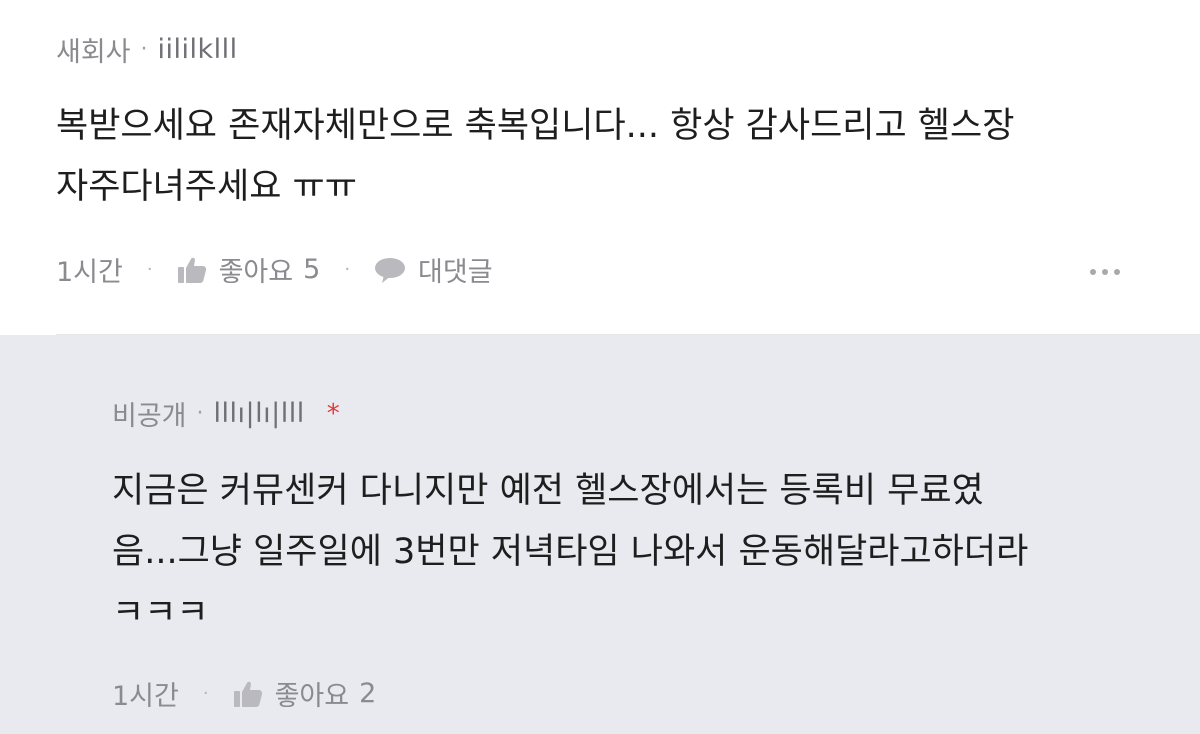 The width and height of the screenshot is (1200, 734). I want to click on comment-body-line: 음...그냥 일주일에 3번만 저녁타임 나와서 운동해달라고하더라, so click(570, 552).